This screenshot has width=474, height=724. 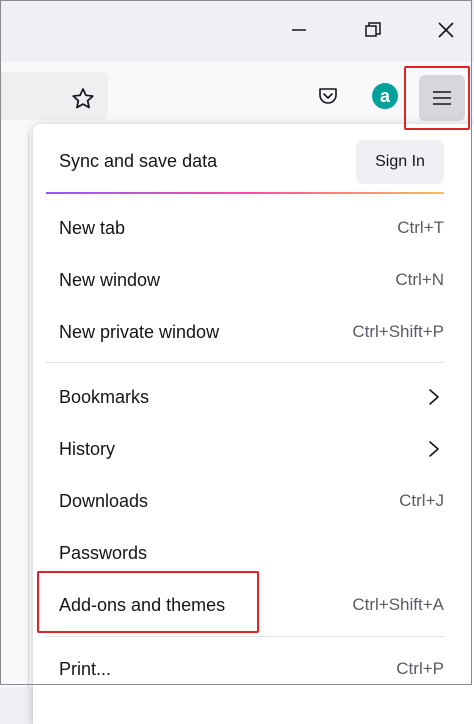 I want to click on address-bar, so click(x=54, y=96).